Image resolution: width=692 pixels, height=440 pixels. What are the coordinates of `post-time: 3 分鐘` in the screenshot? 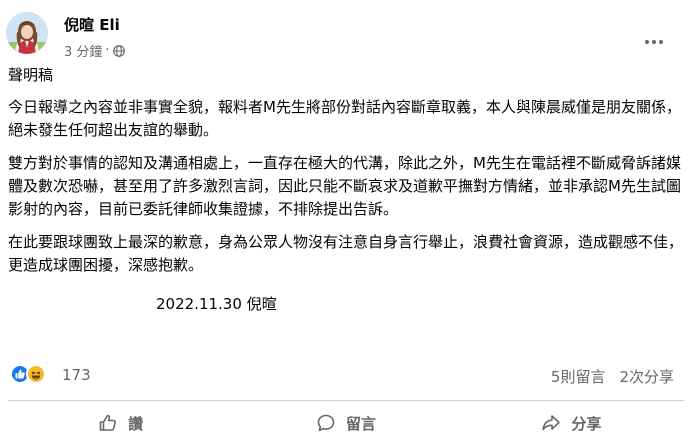 It's located at (83, 50).